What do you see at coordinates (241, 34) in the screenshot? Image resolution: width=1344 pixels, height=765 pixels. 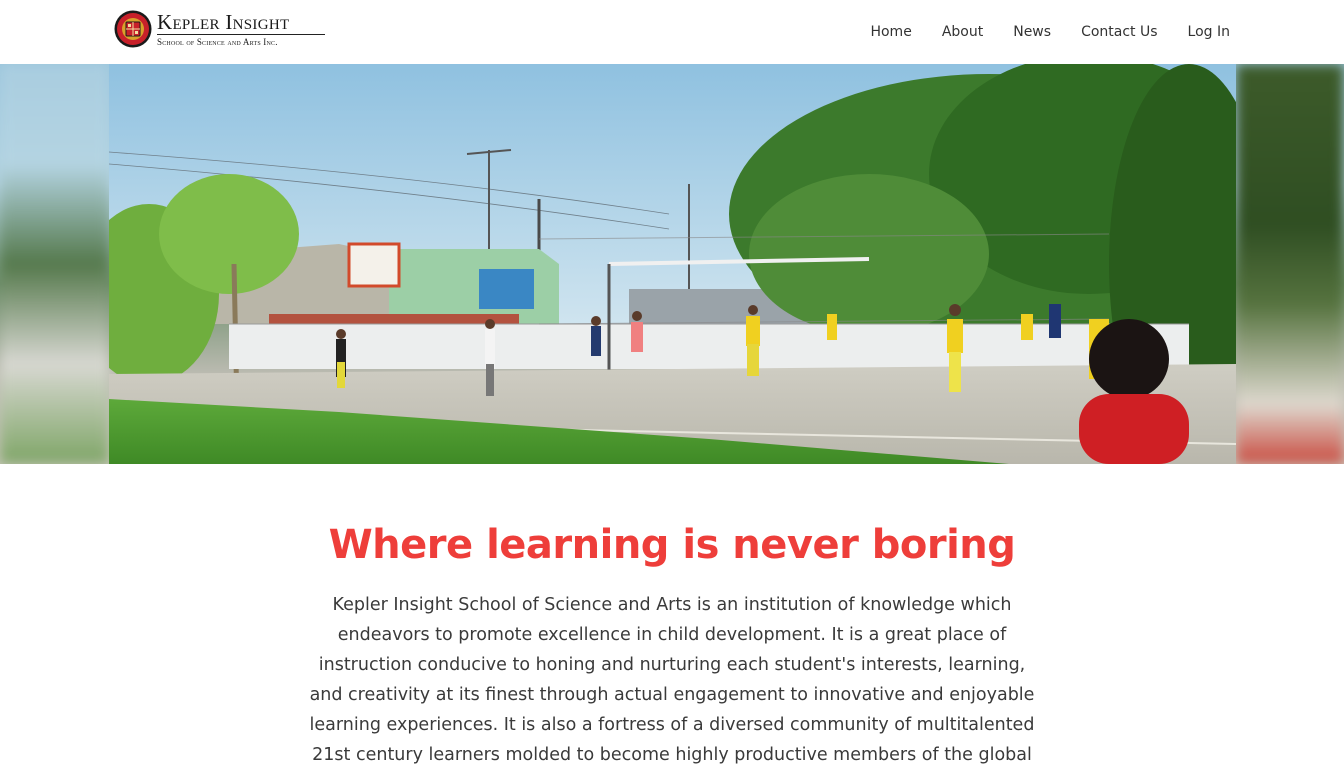 I see `logo-divider` at bounding box center [241, 34].